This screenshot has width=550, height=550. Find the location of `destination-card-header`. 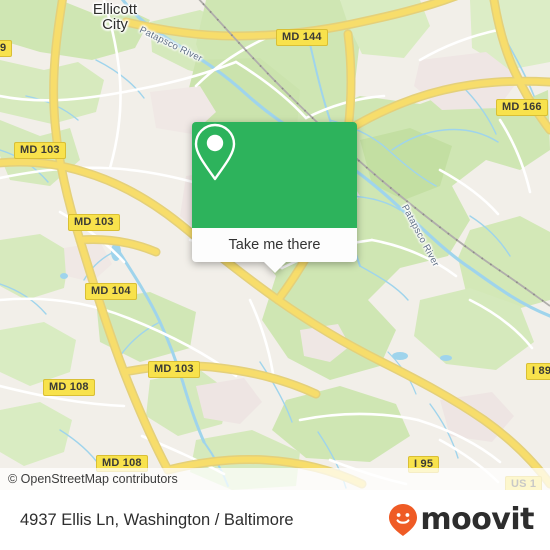

destination-card-header is located at coordinates (274, 175).